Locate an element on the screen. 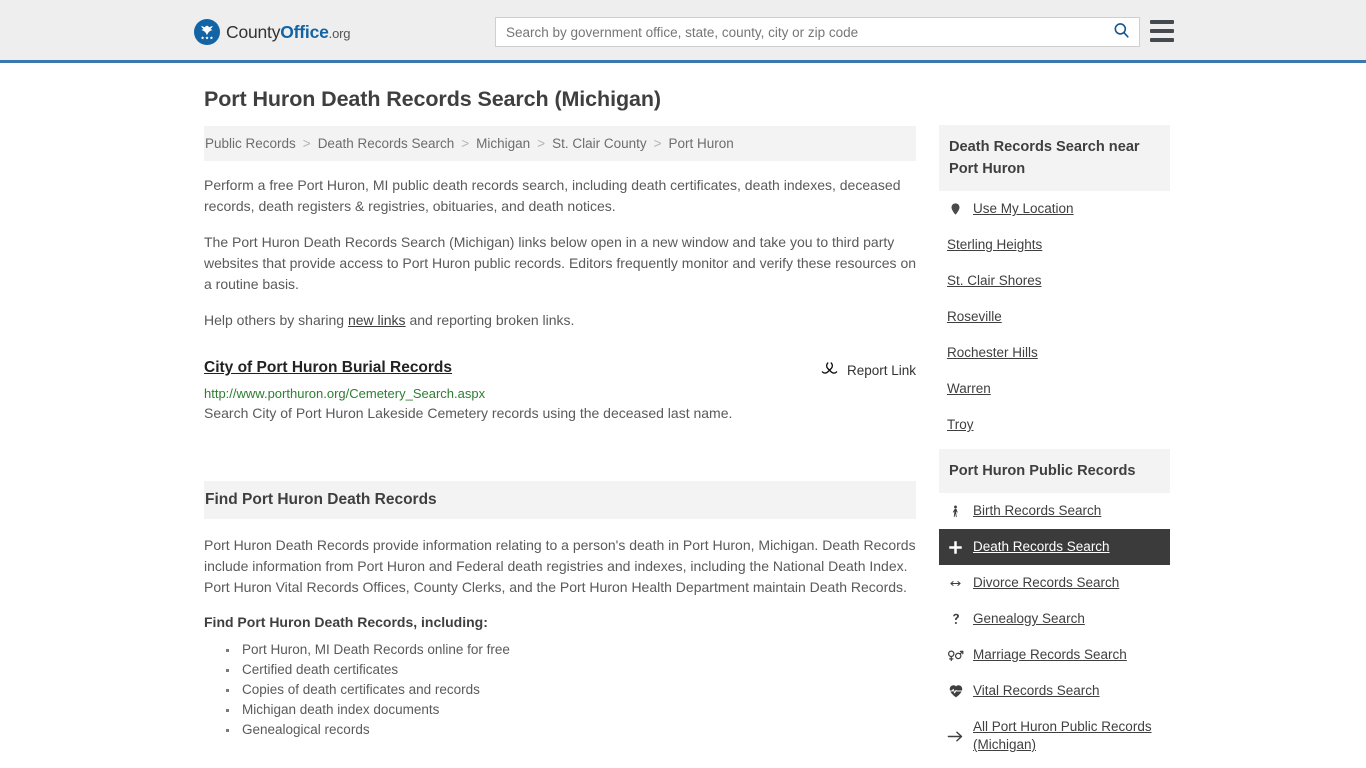  breadcrumb-item-death-records-search: Death Records Search is located at coordinates (386, 143).